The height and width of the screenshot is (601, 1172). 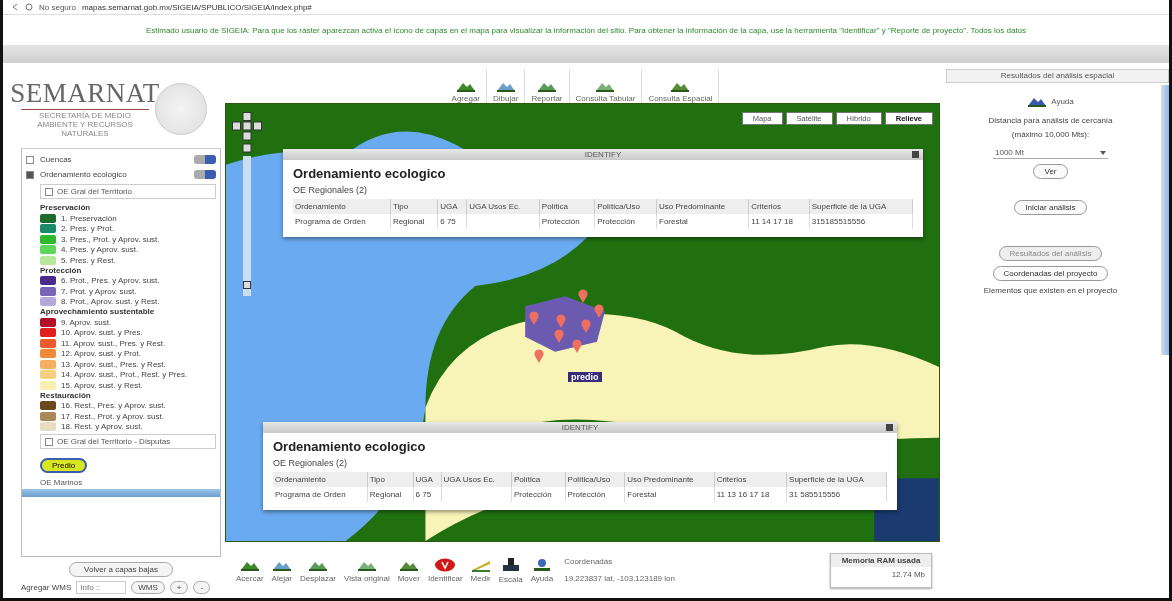 What do you see at coordinates (681, 86) in the screenshot?
I see `toolbar-button: Consulta Espacial` at bounding box center [681, 86].